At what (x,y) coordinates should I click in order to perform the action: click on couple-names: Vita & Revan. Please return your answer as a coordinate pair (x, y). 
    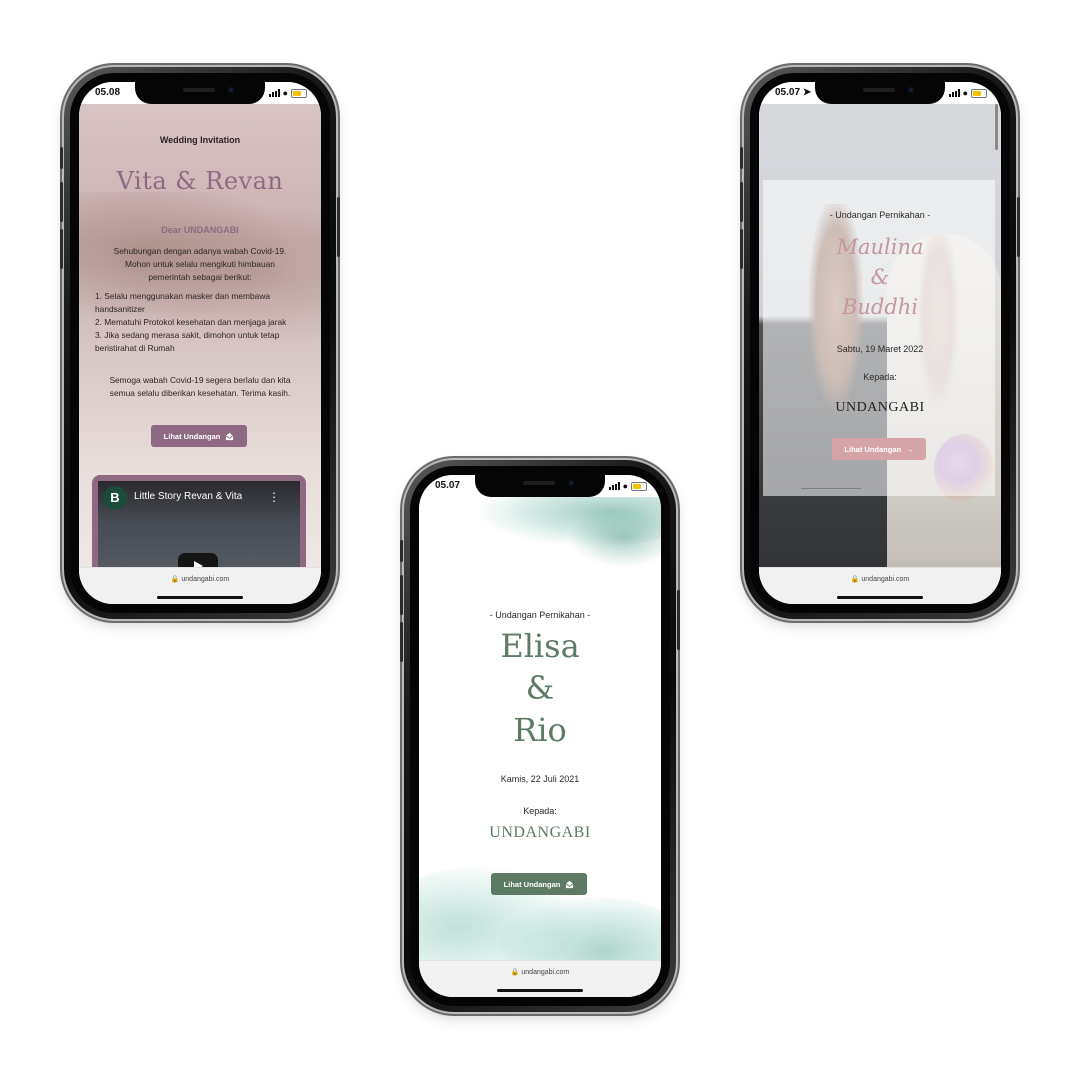
    Looking at the image, I should click on (200, 181).